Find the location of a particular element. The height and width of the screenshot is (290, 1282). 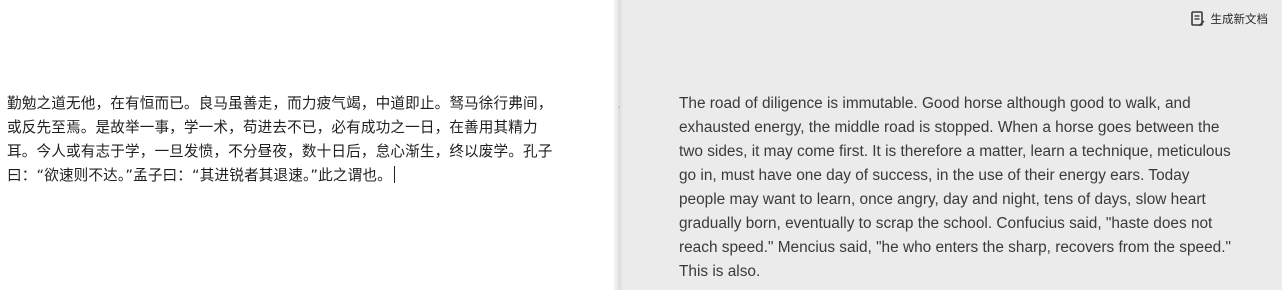

generate-new-document-label: 生成新文档 is located at coordinates (1239, 19).